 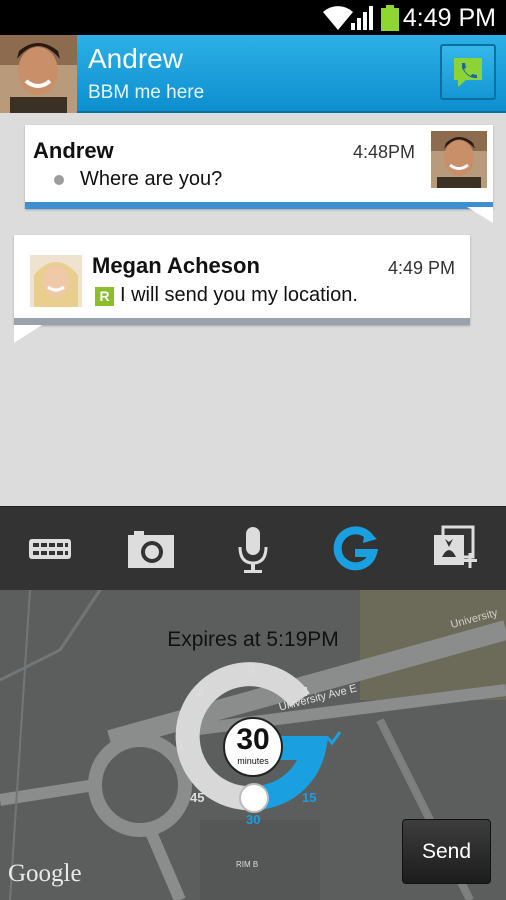 What do you see at coordinates (252, 668) in the screenshot?
I see `dial-tick-label: 3` at bounding box center [252, 668].